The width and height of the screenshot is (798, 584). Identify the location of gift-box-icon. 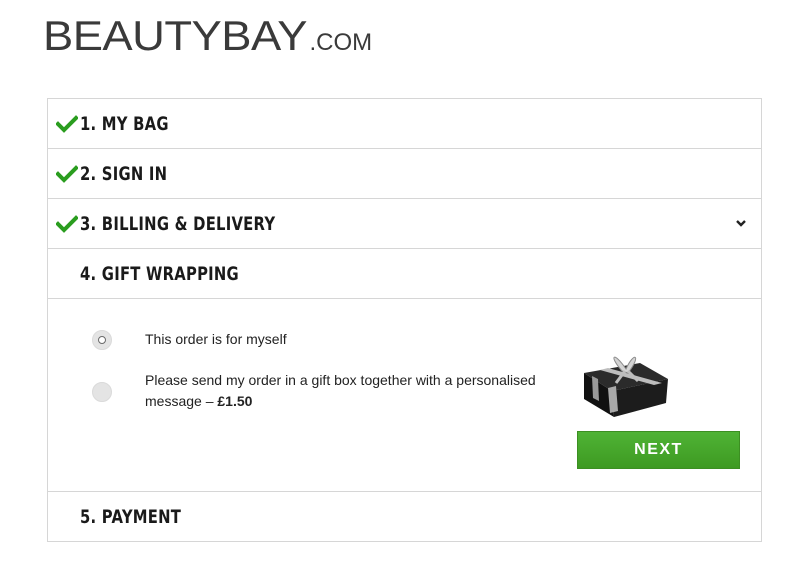
(626, 386).